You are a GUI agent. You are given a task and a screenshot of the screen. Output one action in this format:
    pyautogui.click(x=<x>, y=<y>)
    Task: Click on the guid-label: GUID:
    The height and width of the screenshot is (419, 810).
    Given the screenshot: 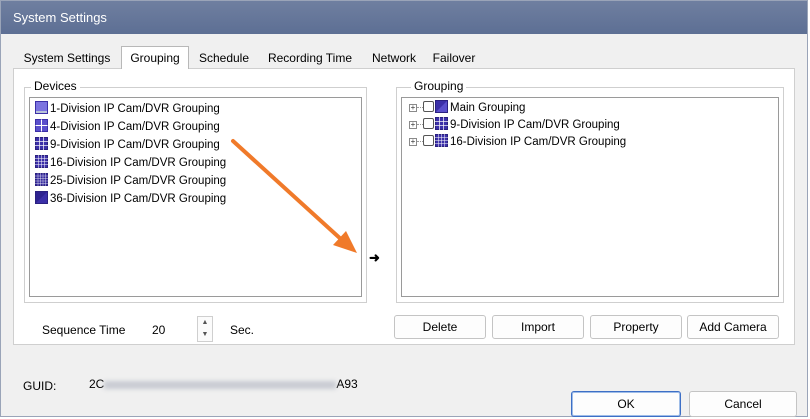 What is the action you would take?
    pyautogui.click(x=40, y=386)
    